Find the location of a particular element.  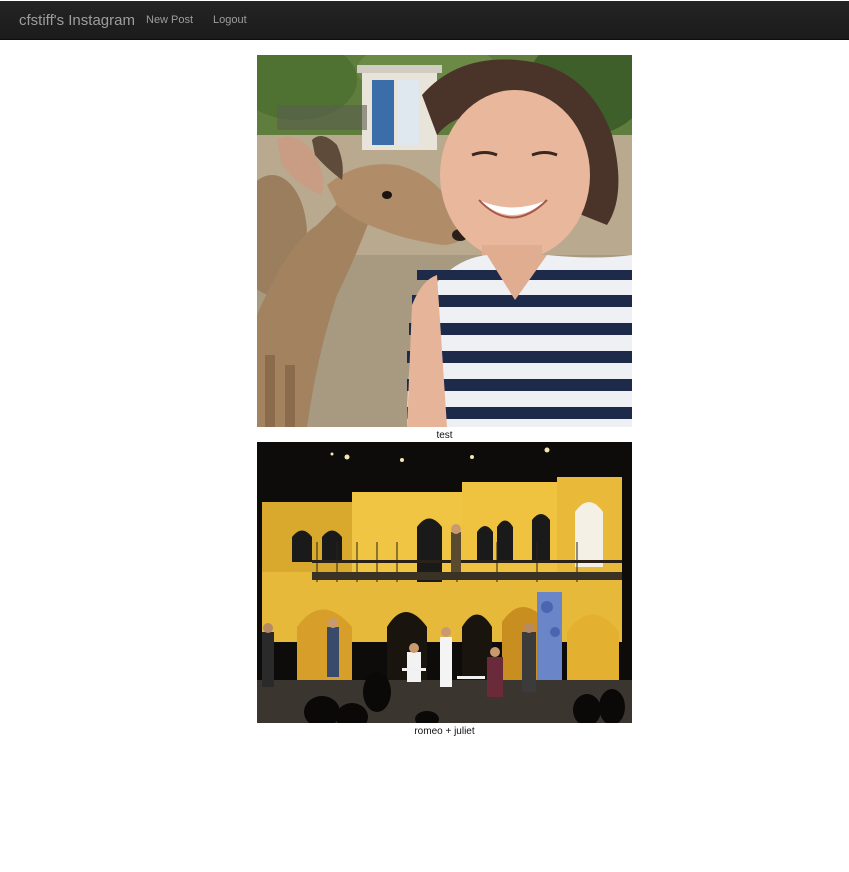

brand-link: cfstiff's Instagram is located at coordinates (77, 20).